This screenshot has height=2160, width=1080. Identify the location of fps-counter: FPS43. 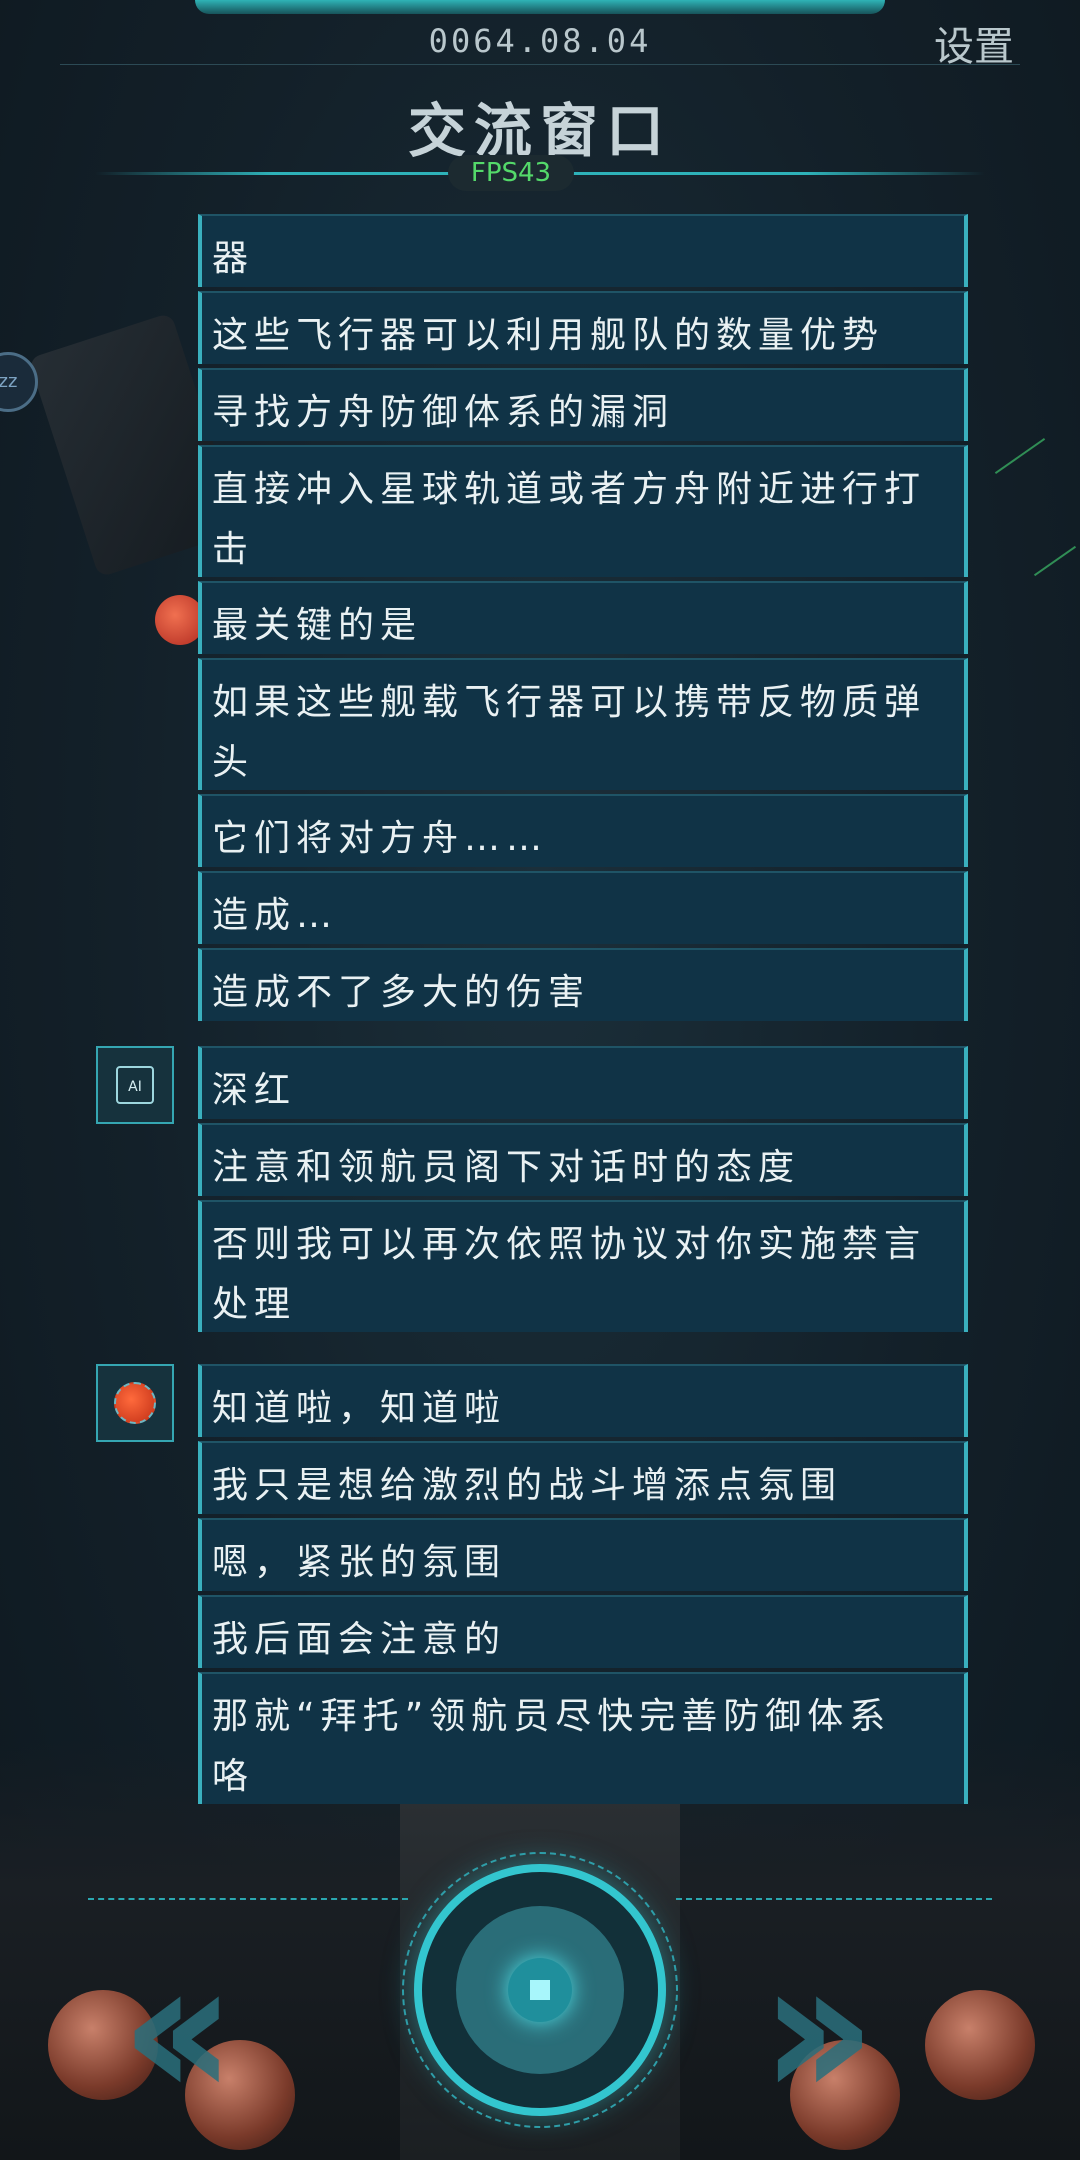
(511, 173).